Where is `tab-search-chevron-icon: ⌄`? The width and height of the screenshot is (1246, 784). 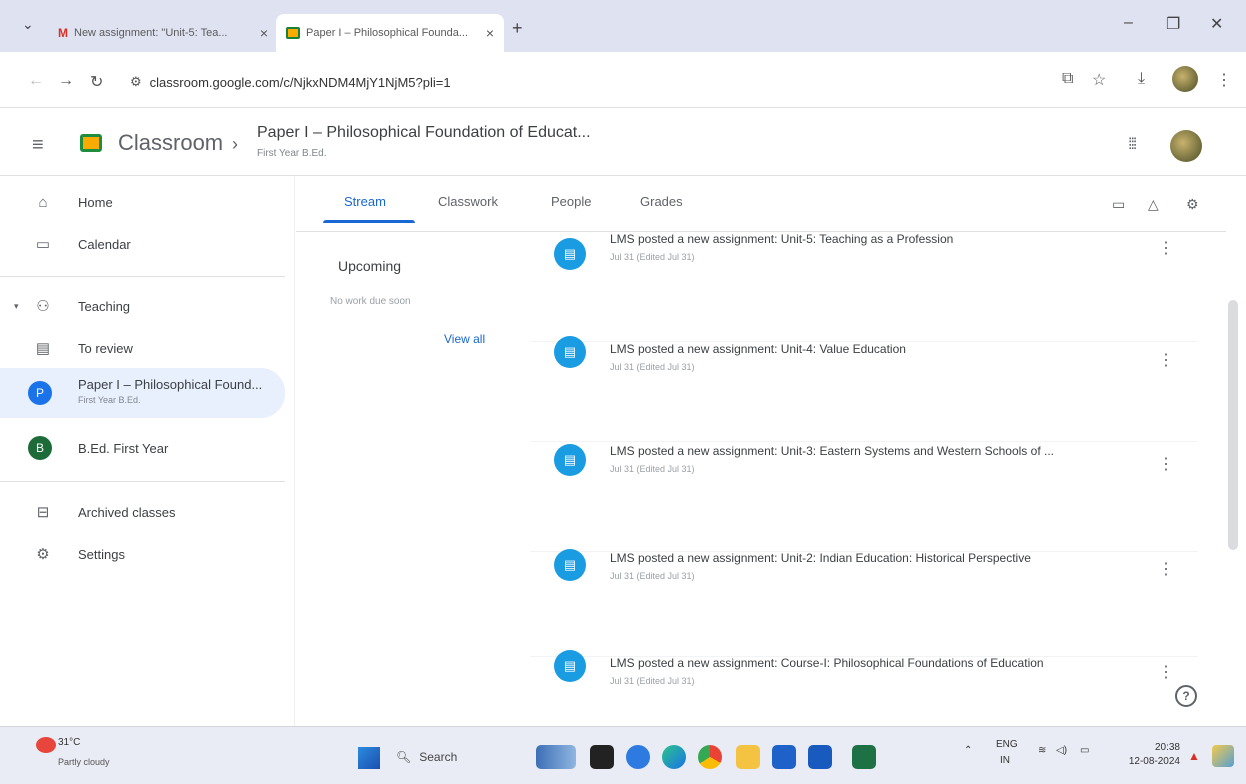 tab-search-chevron-icon: ⌄ is located at coordinates (28, 24).